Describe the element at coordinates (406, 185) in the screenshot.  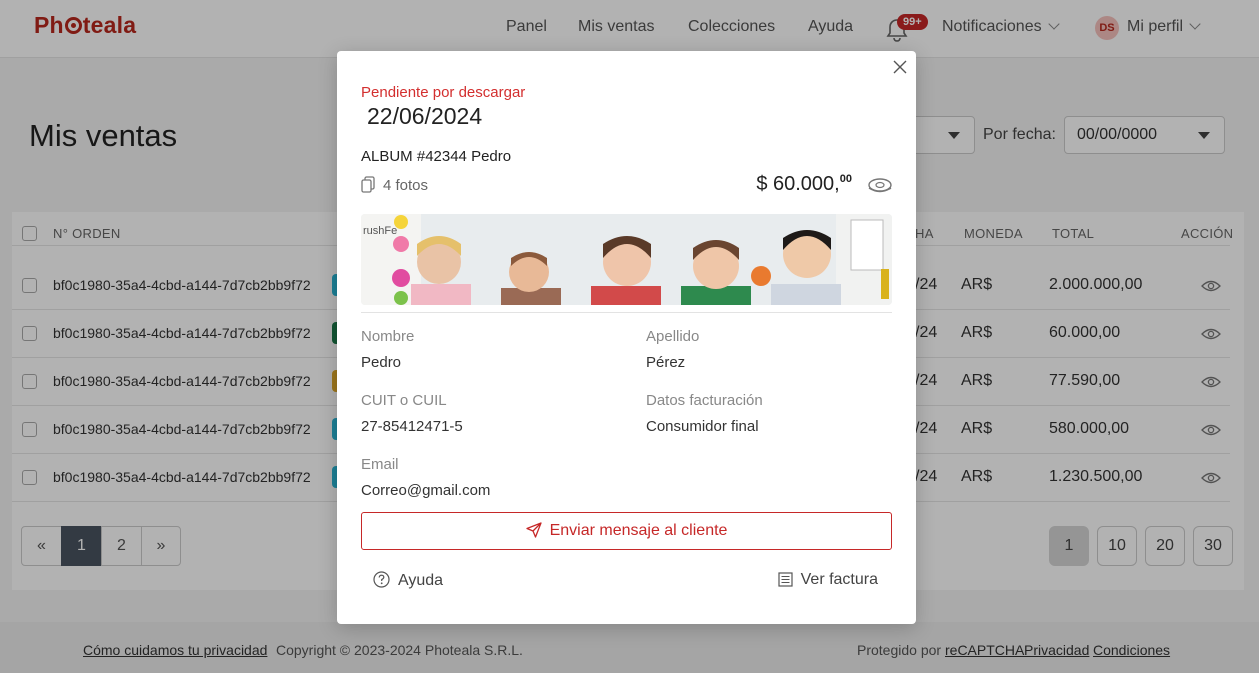
I see `photo-count-label: 4 fotos` at that location.